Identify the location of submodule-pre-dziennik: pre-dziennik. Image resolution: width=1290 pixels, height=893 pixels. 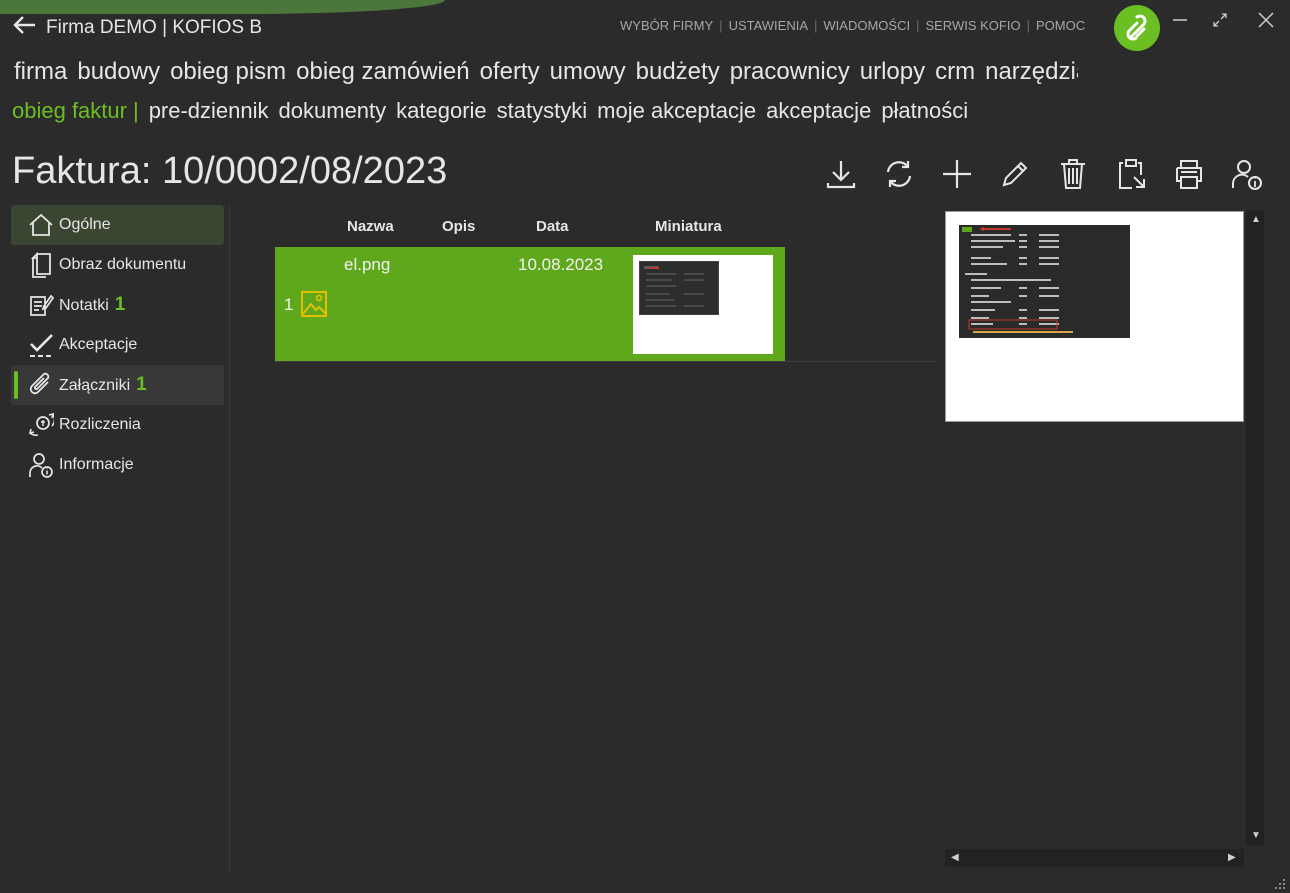
(209, 111).